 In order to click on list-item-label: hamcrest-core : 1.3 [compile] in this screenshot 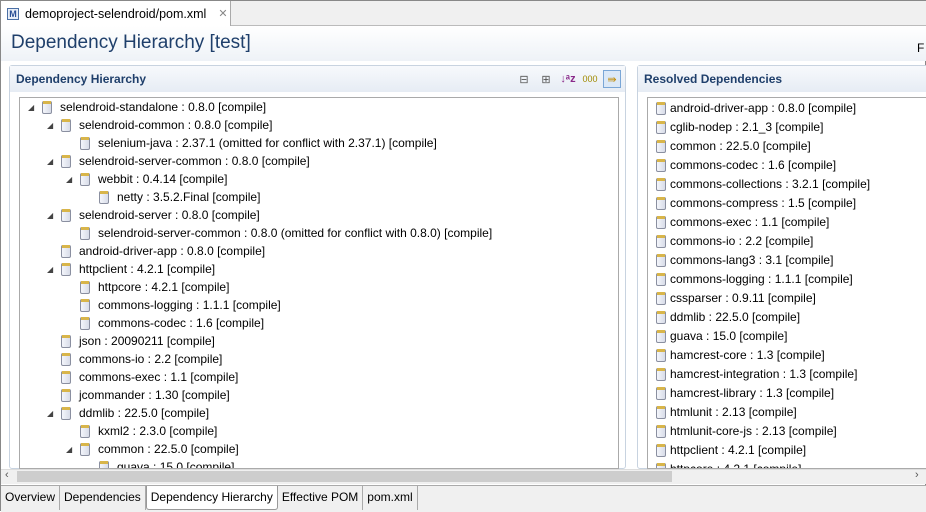, I will do `click(747, 355)`.